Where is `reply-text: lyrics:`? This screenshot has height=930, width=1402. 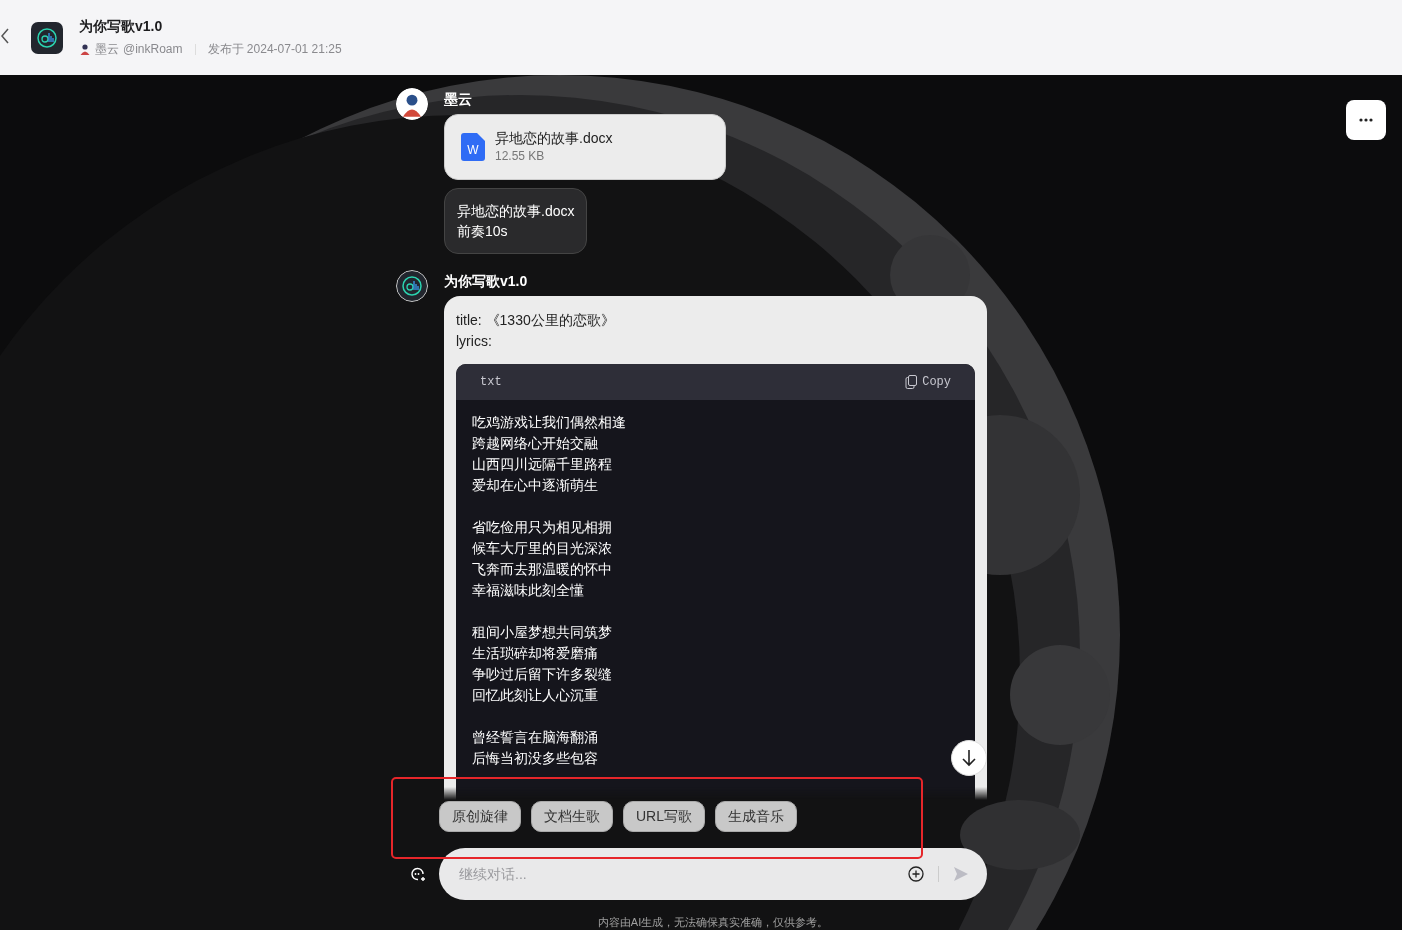
reply-text: lyrics: is located at coordinates (474, 341).